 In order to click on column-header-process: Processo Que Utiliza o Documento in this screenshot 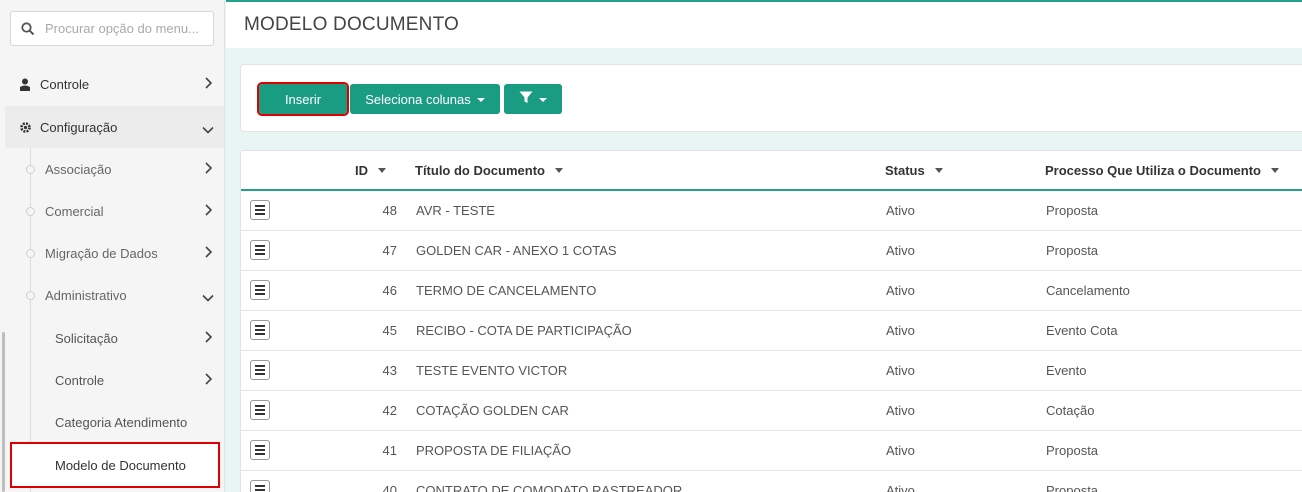, I will do `click(1162, 170)`.